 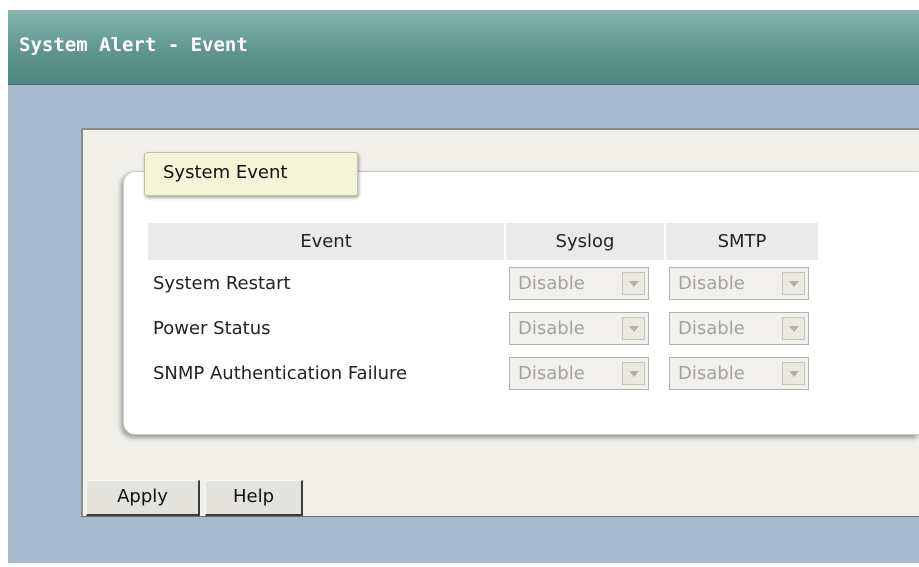 I want to click on apply-button: Apply, so click(x=143, y=498).